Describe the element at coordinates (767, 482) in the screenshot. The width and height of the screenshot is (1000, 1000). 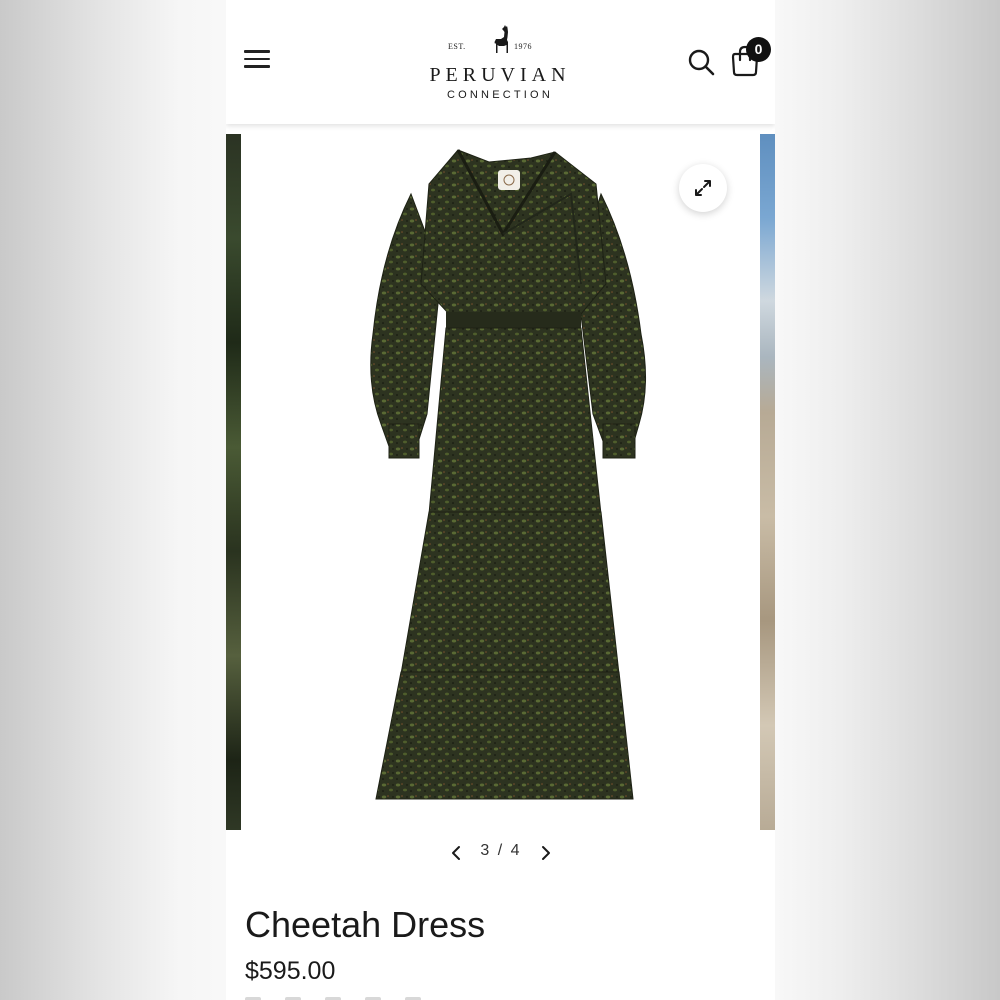
I see `next-image-peek` at that location.